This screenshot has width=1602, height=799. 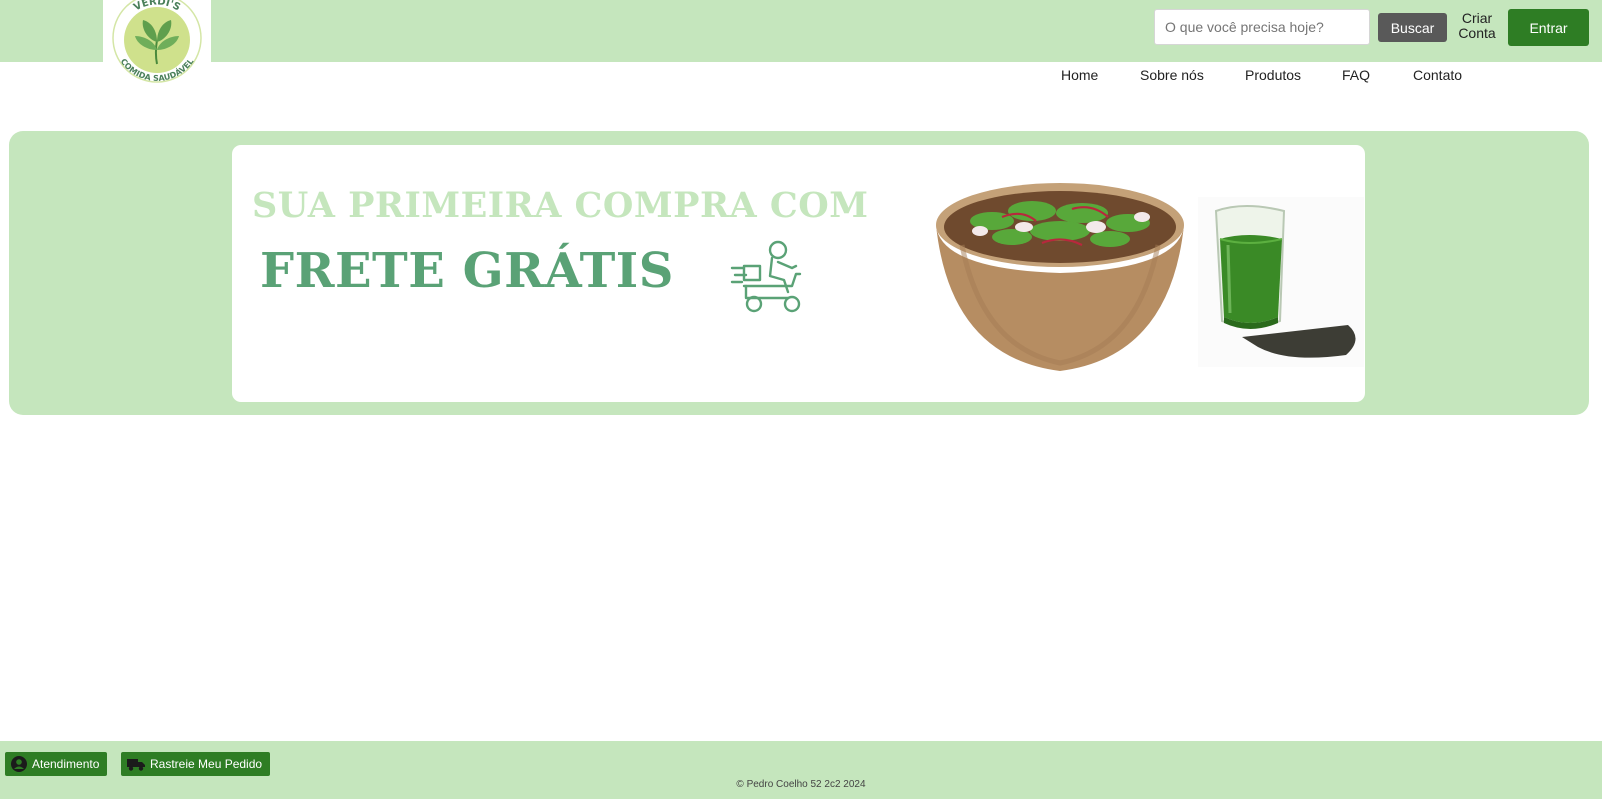 I want to click on nav-contact: Contato, so click(x=1437, y=75).